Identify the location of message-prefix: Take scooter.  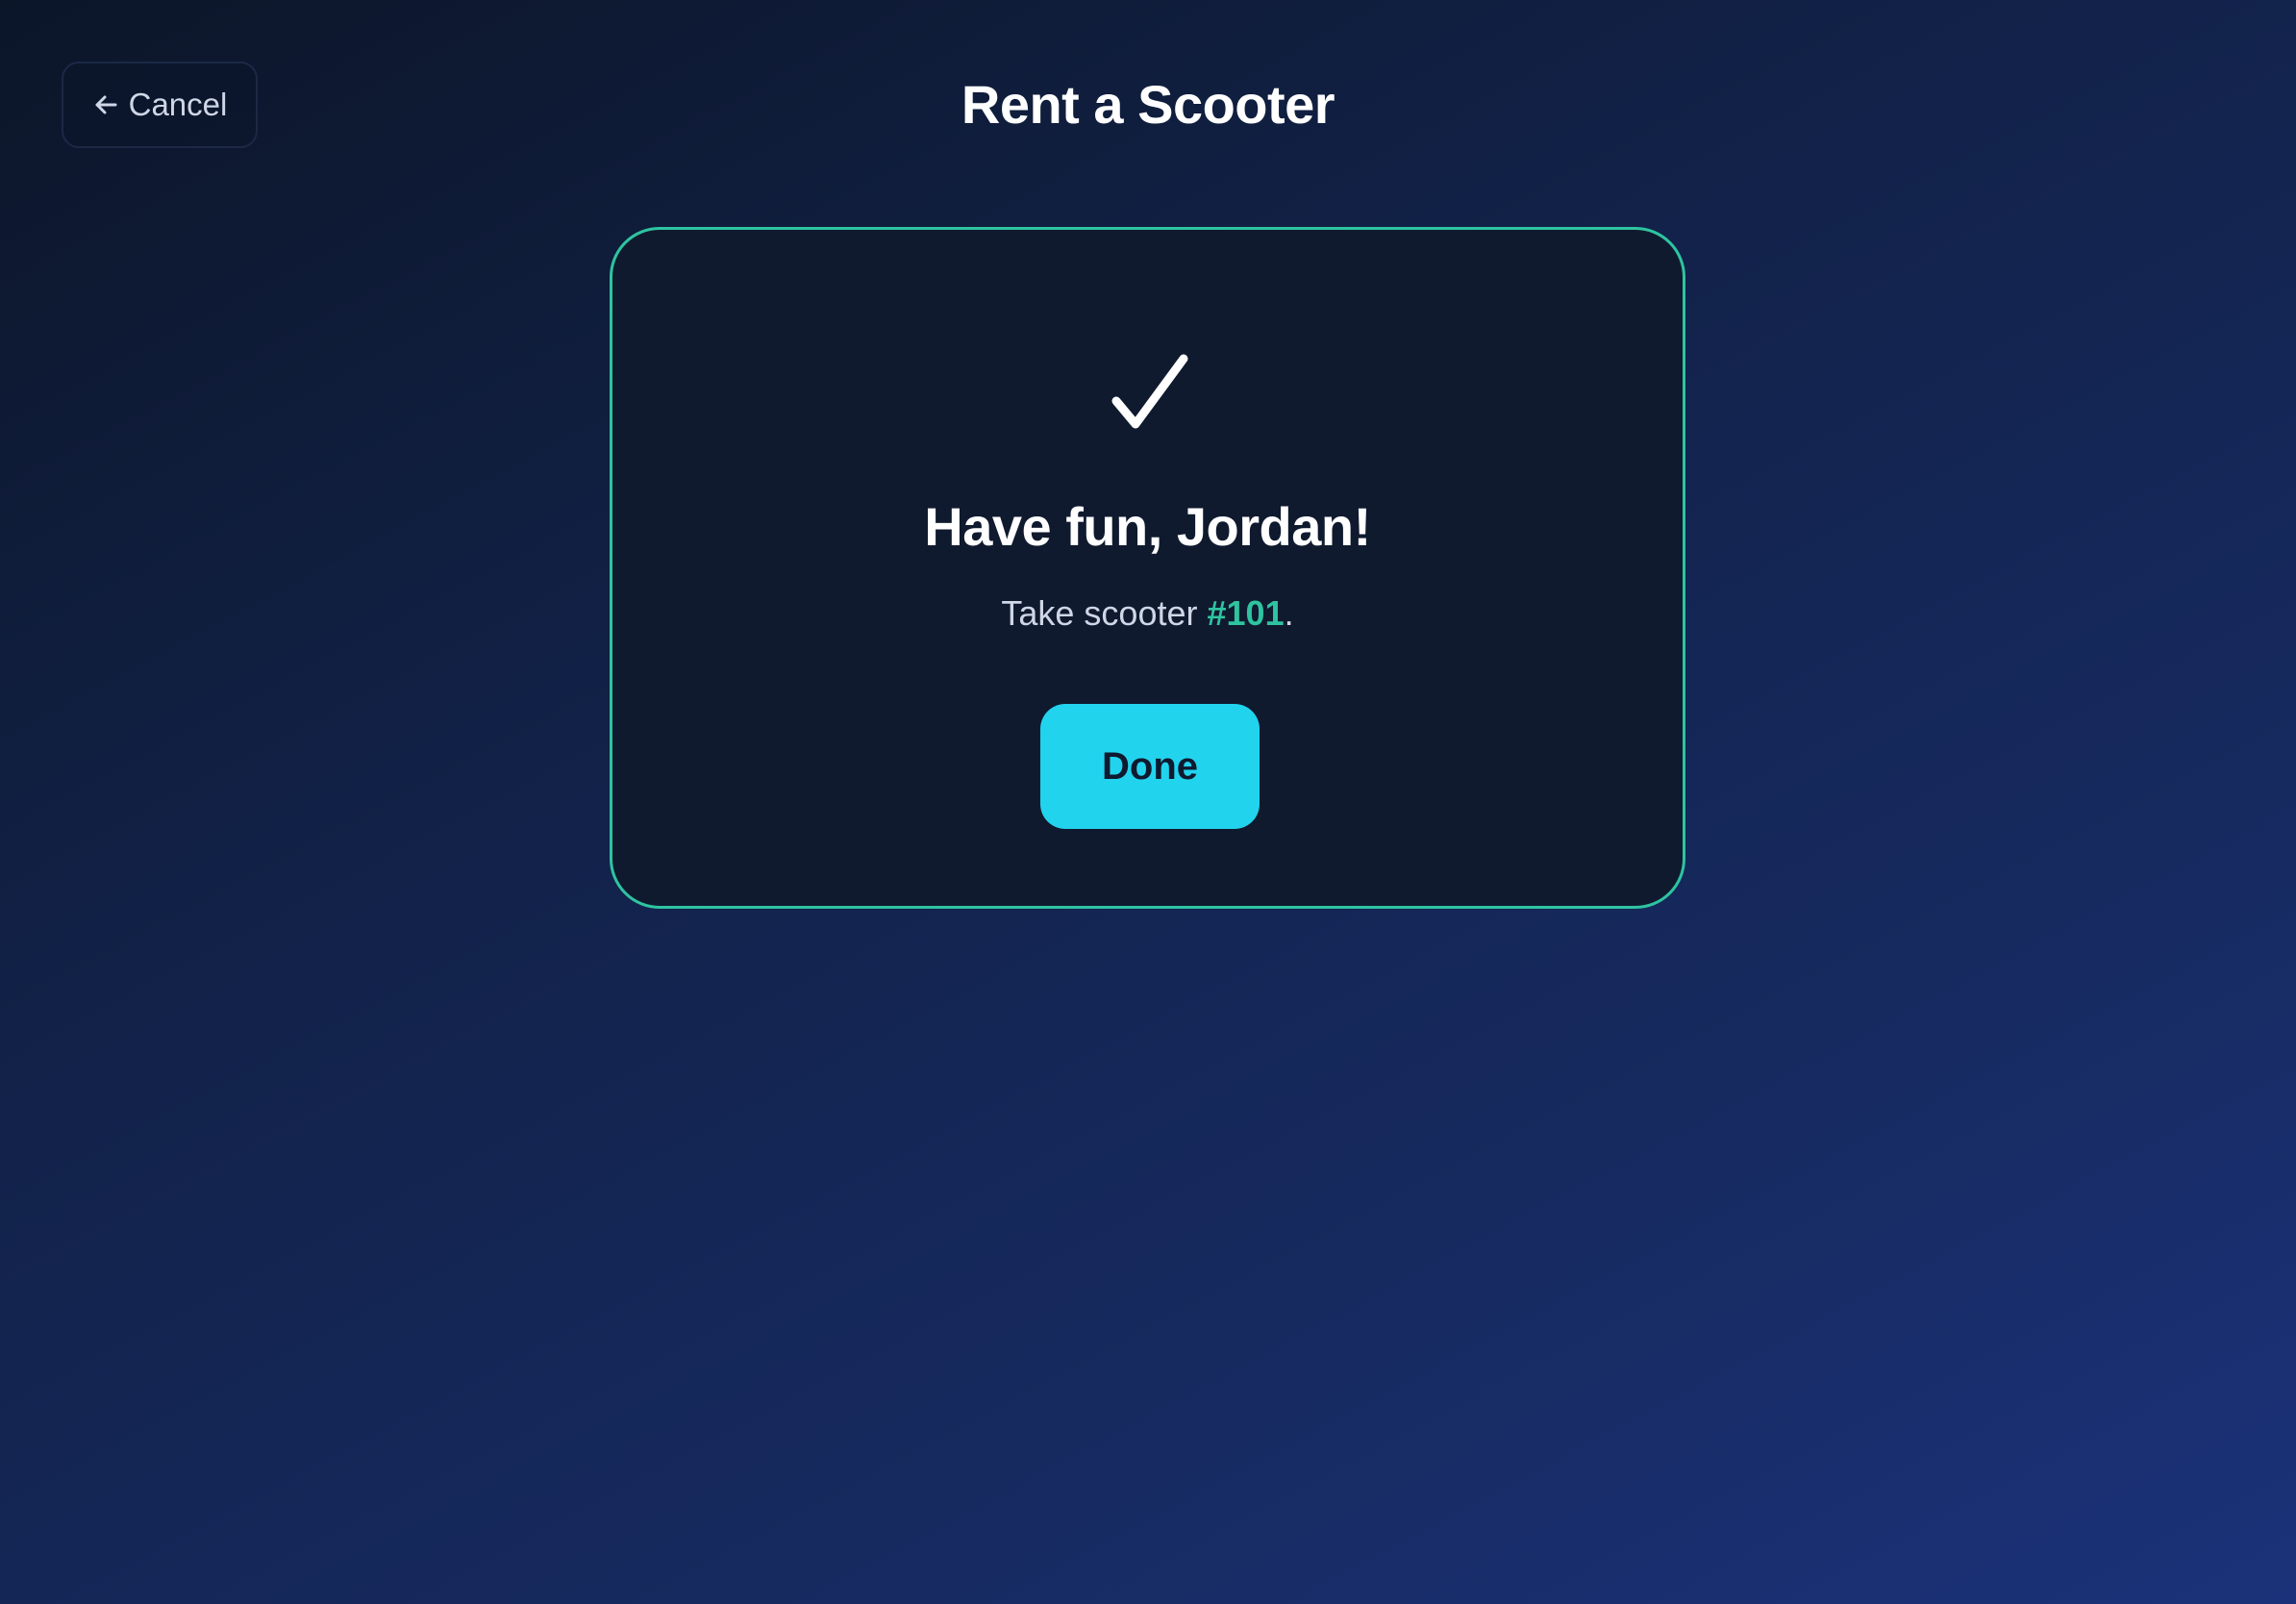
(1104, 613).